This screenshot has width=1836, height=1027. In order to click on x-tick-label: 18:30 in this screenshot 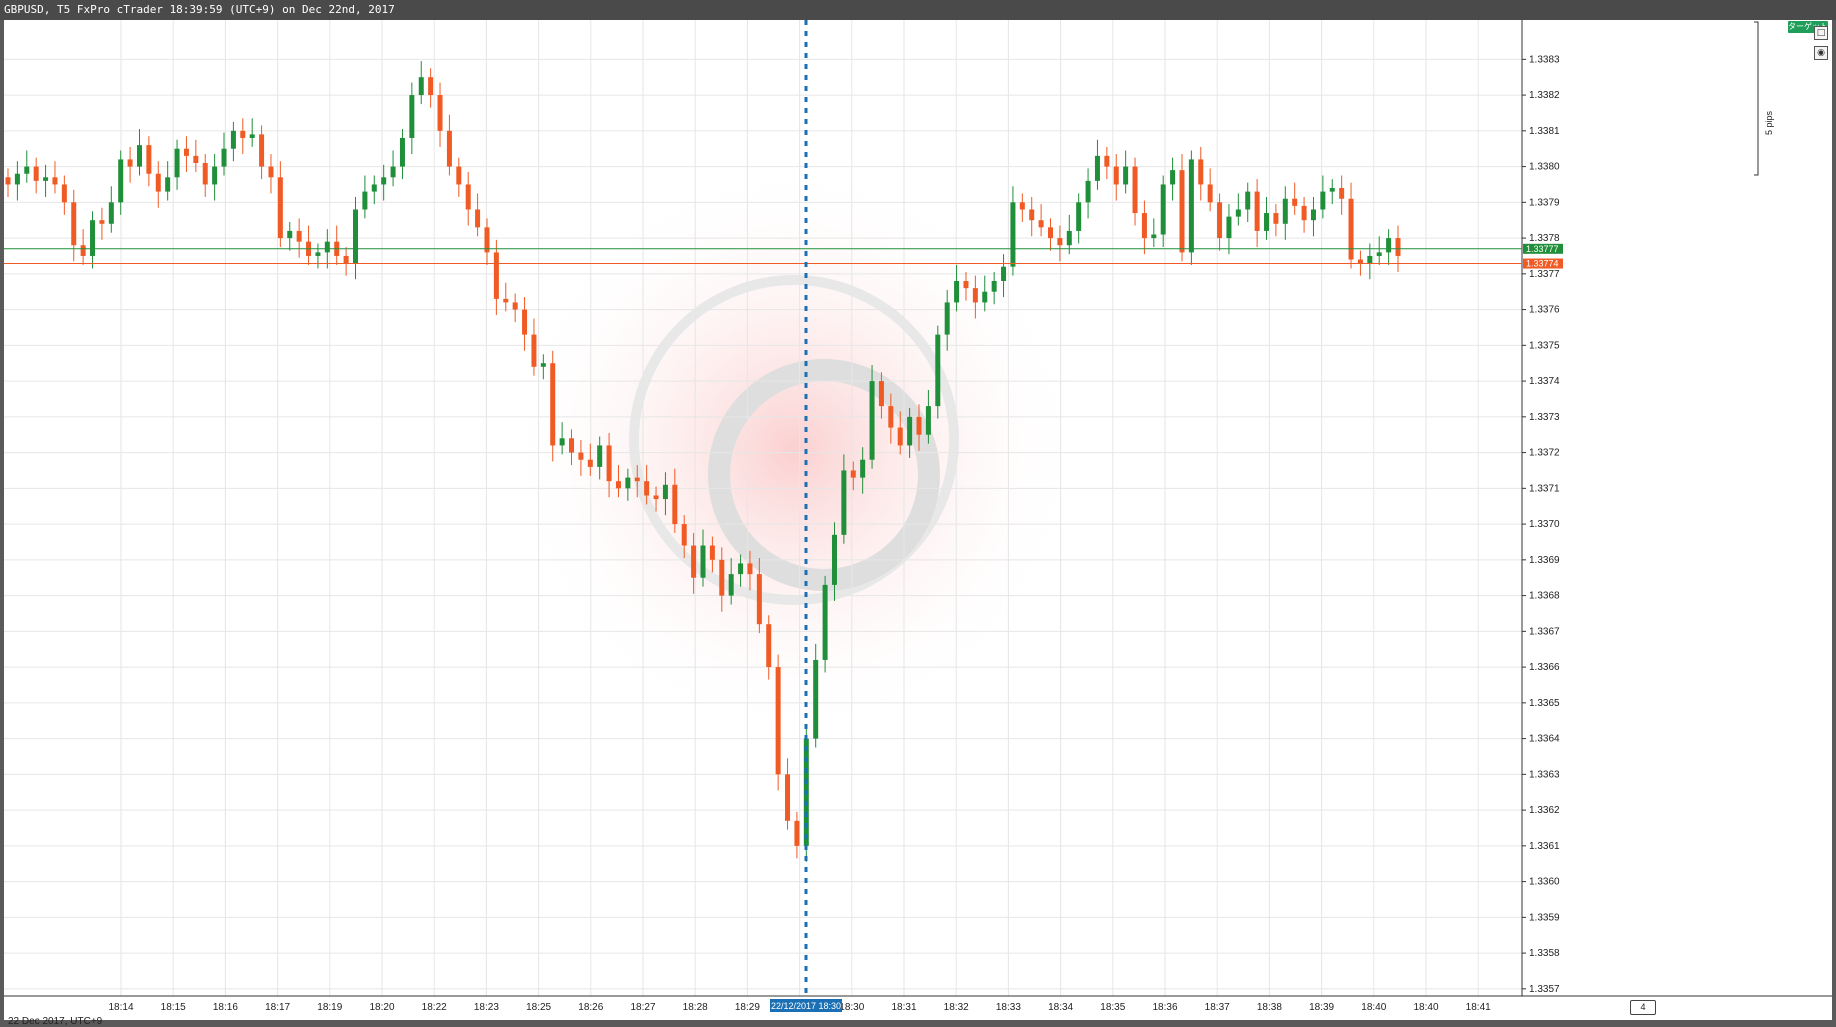, I will do `click(851, 1007)`.